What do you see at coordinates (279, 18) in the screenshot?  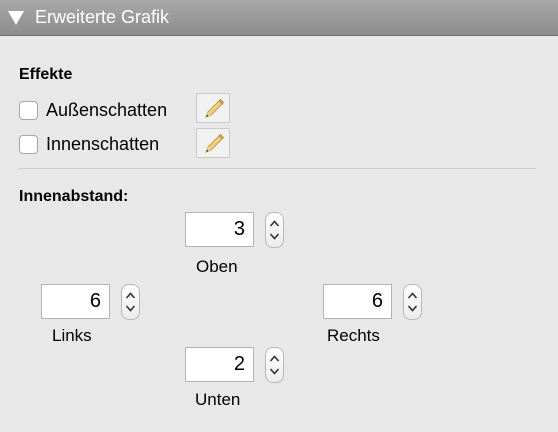 I see `panel-header: Erweiterte Grafik` at bounding box center [279, 18].